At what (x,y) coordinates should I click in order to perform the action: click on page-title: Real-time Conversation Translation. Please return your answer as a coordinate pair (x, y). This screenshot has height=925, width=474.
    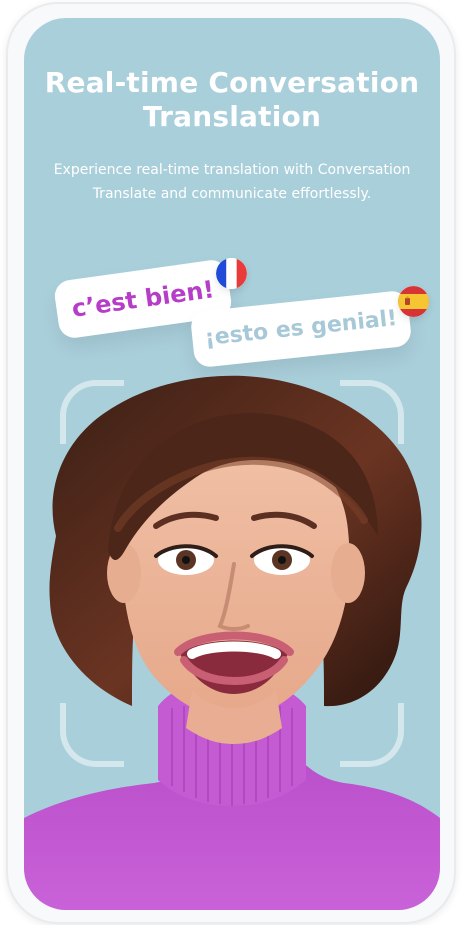
    Looking at the image, I should click on (232, 99).